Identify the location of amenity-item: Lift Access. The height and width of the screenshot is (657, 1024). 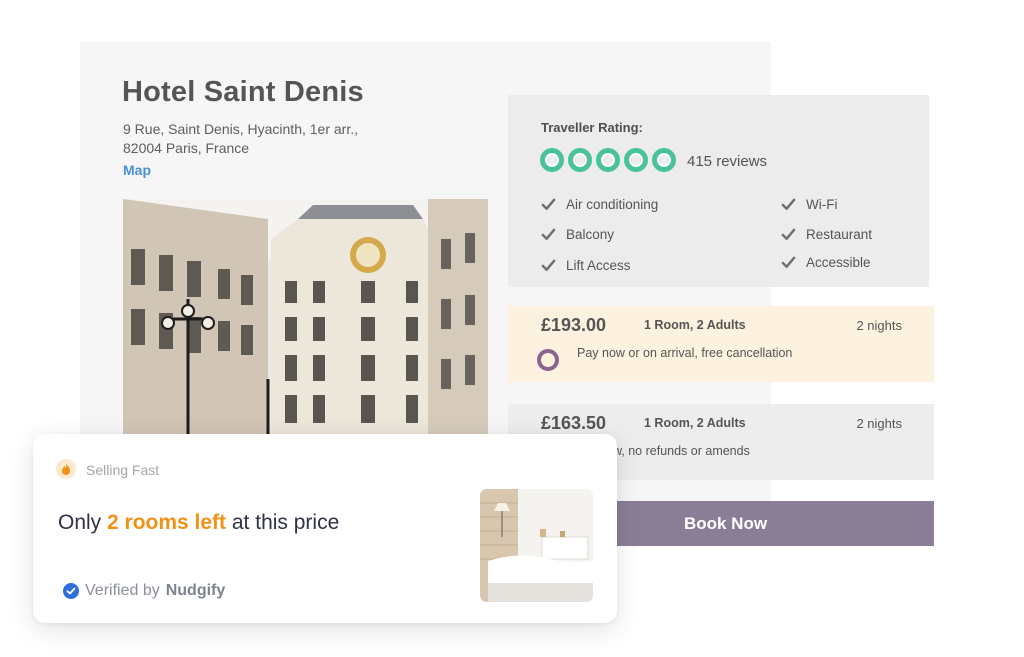
(586, 265).